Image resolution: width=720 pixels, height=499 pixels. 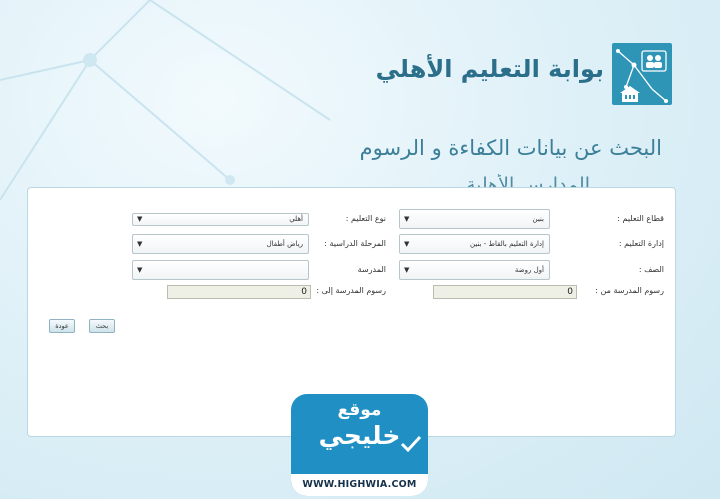 What do you see at coordinates (365, 218) in the screenshot?
I see `type-label: نوع التعليم :` at bounding box center [365, 218].